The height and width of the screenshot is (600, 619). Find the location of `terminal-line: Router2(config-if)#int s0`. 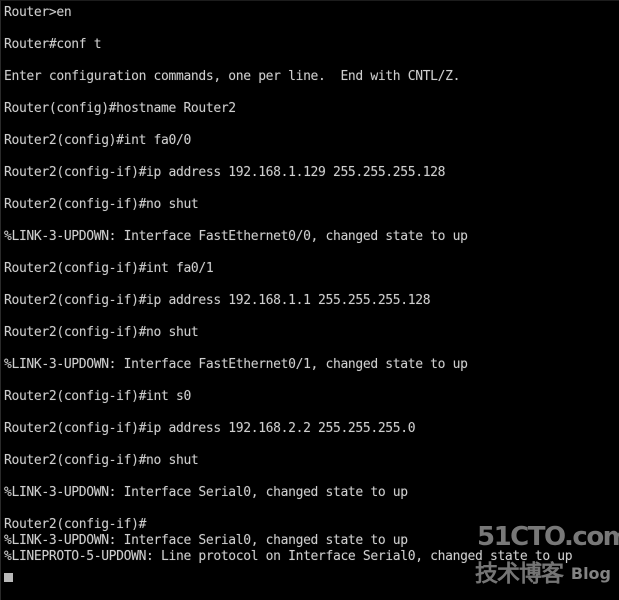

terminal-line: Router2(config-if)#int s0 is located at coordinates (97, 396).